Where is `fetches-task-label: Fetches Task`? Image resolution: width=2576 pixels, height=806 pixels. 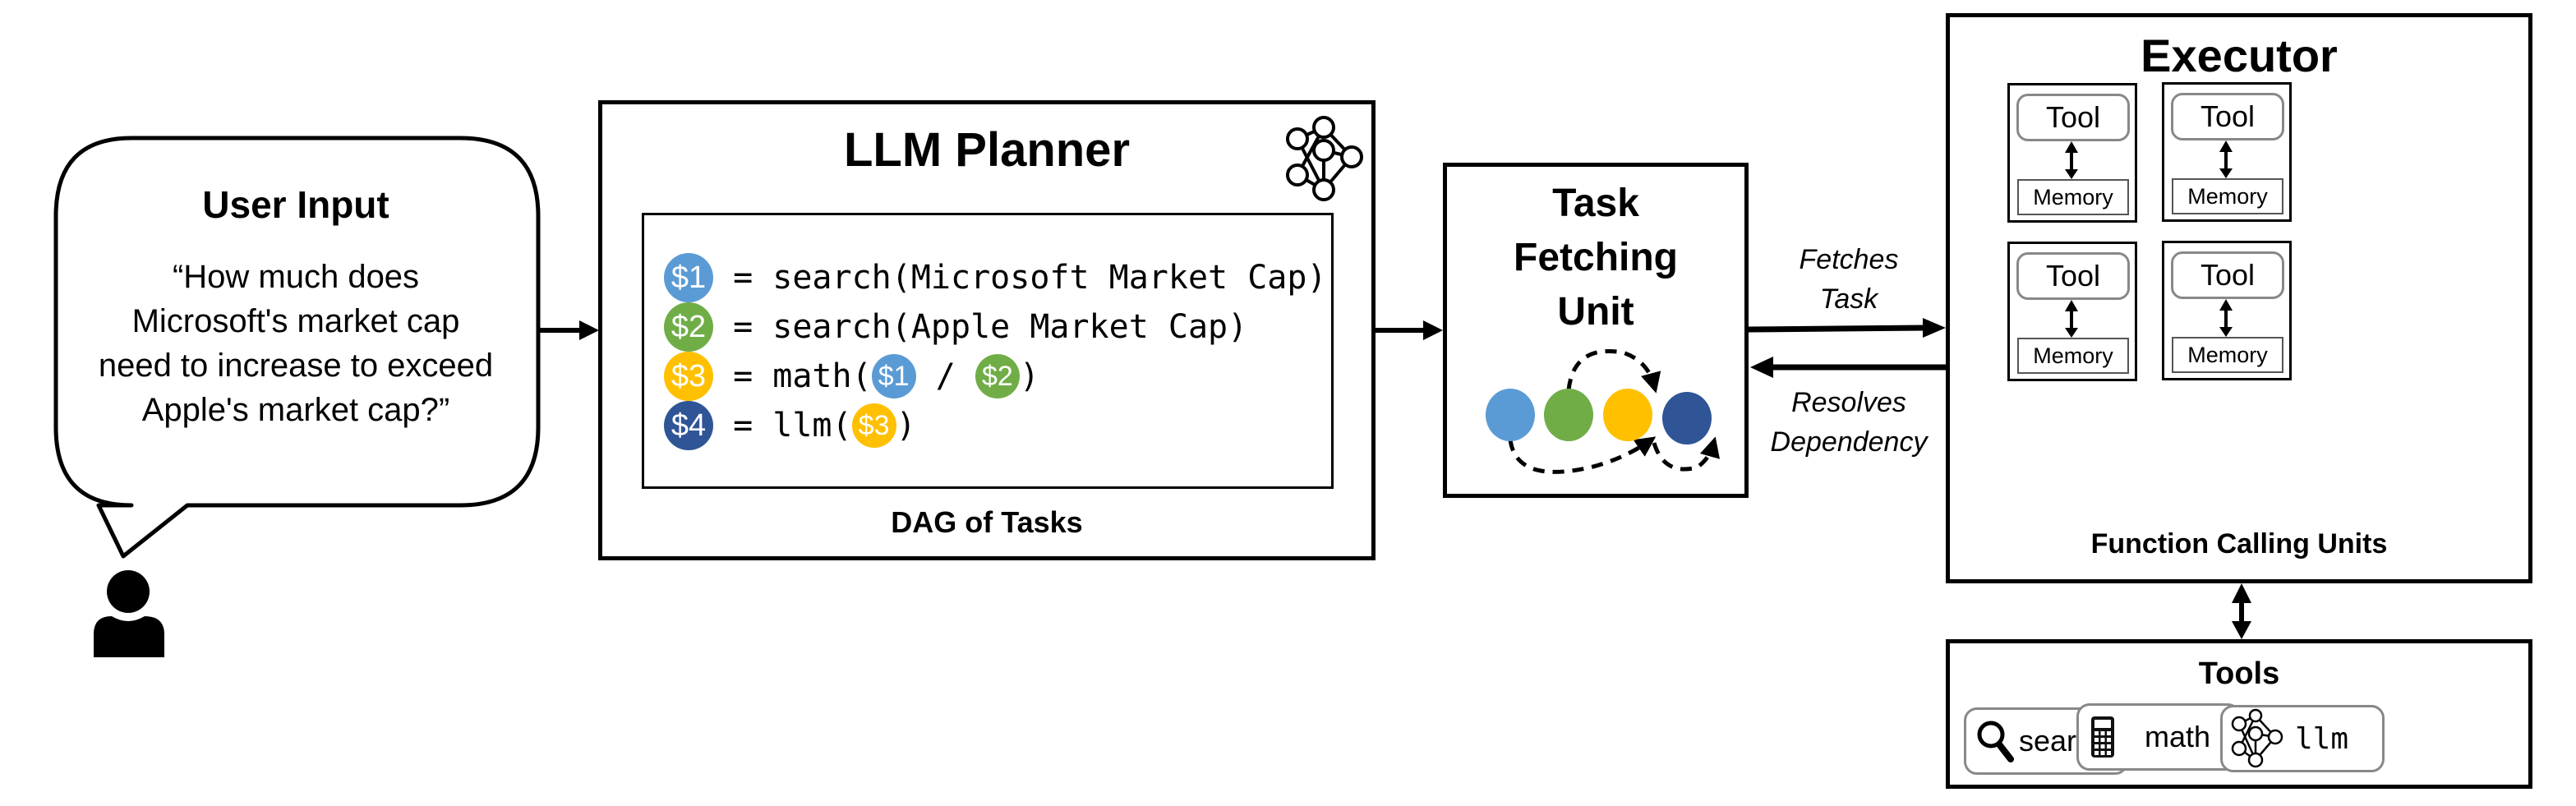
fetches-task-label: Fetches Task is located at coordinates (1848, 279).